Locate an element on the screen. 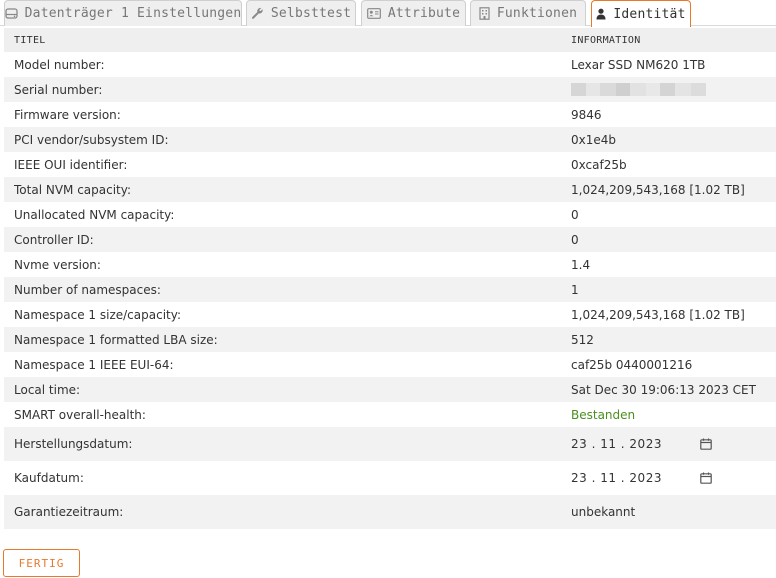 This screenshot has width=776, height=578. table-row: SMART overall-health: Bestanden is located at coordinates (390, 414).